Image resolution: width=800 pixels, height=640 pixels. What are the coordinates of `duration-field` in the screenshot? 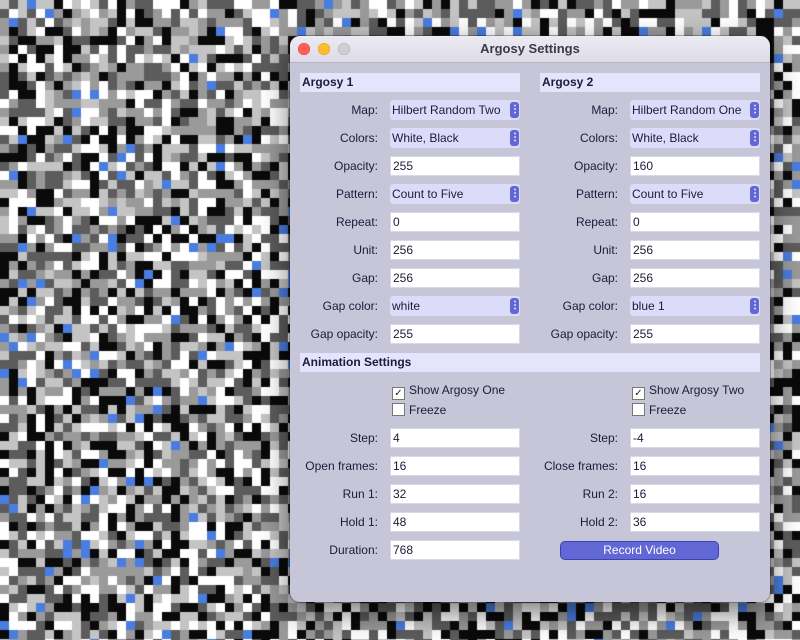 It's located at (455, 550).